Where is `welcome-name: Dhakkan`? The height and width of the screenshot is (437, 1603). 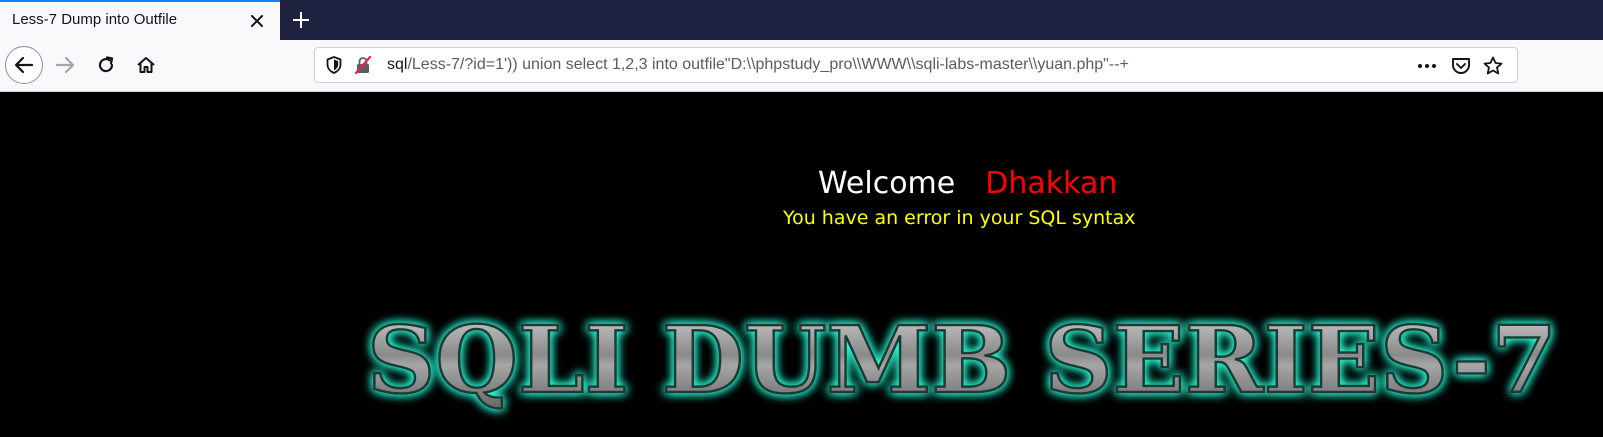 welcome-name: Dhakkan is located at coordinates (1051, 183).